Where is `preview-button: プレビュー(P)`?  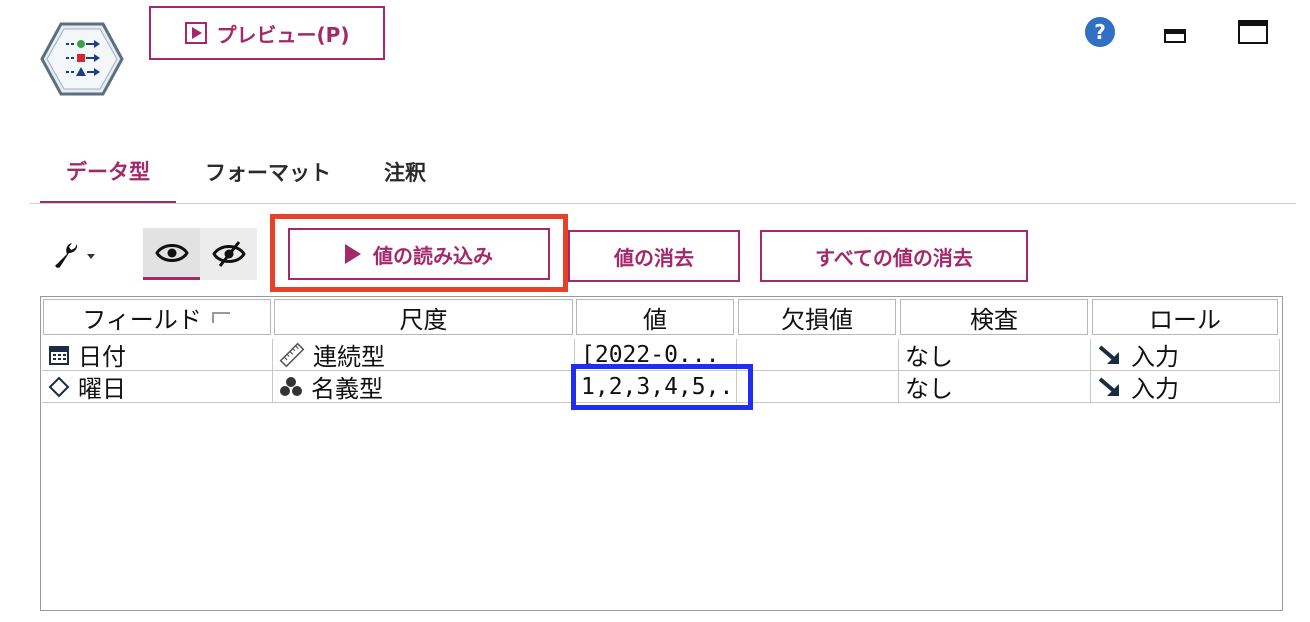
preview-button: プレビュー(P) is located at coordinates (267, 33).